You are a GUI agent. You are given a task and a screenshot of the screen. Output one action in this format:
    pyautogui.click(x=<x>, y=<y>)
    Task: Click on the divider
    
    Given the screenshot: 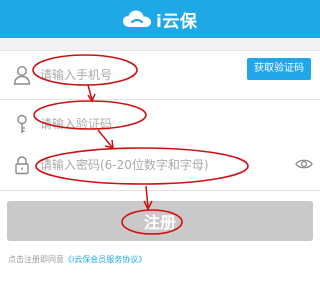 What is the action you would take?
    pyautogui.click(x=160, y=190)
    